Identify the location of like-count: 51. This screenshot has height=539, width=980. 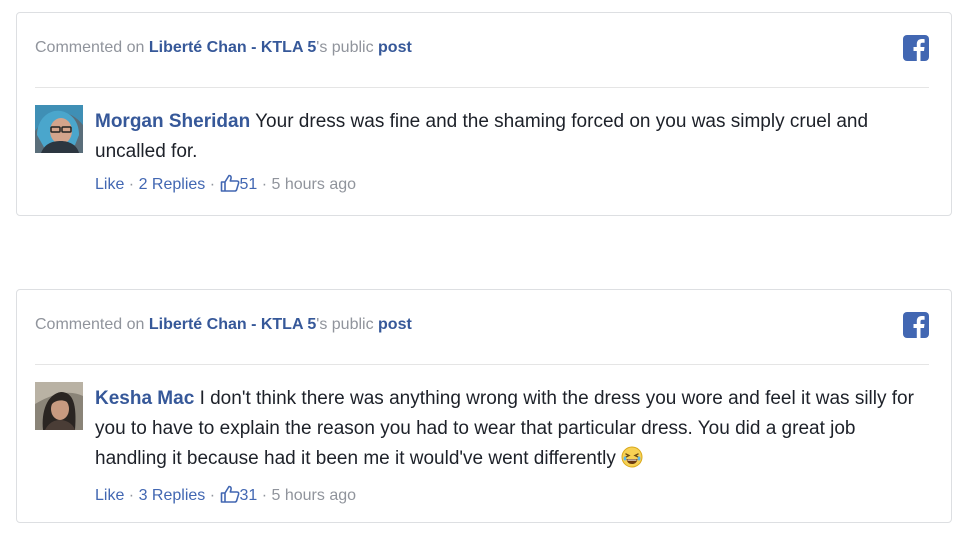
(249, 184).